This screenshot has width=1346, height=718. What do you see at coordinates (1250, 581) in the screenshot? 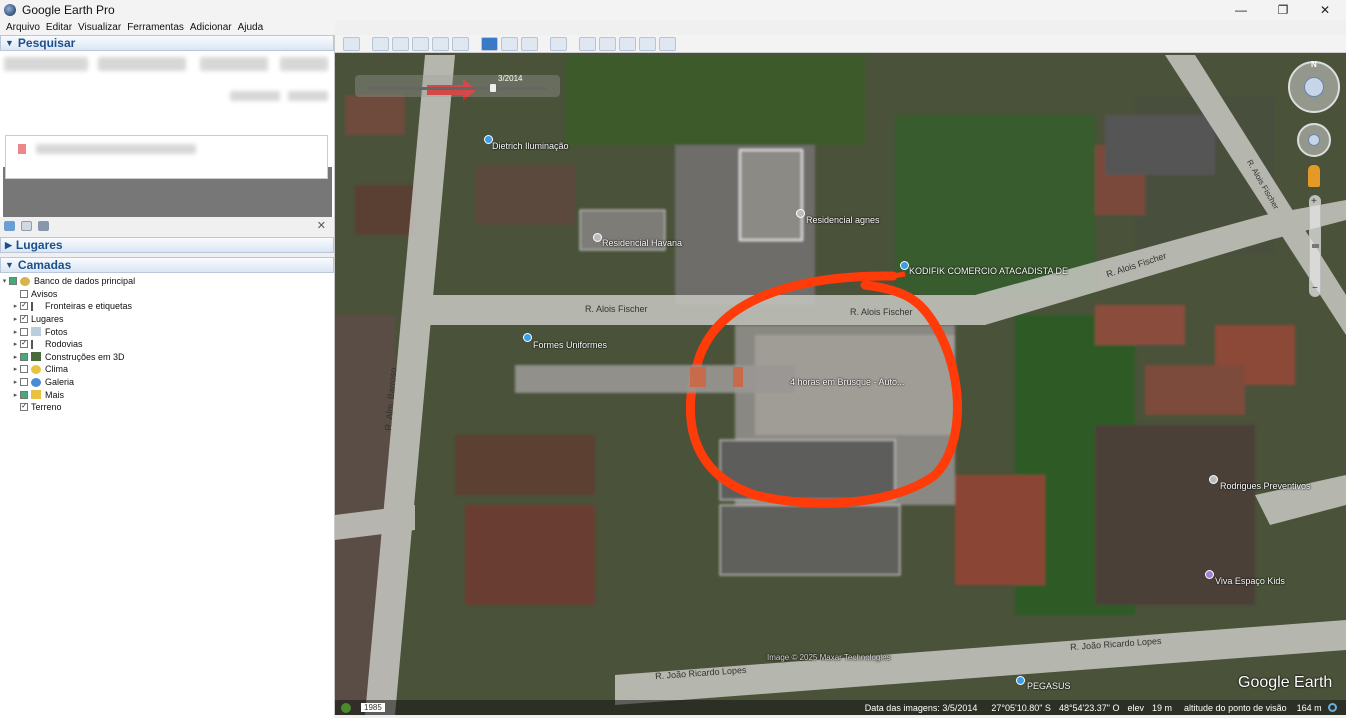
I see `label-viva-espaco-kids: Viva Espaço Kids` at bounding box center [1250, 581].